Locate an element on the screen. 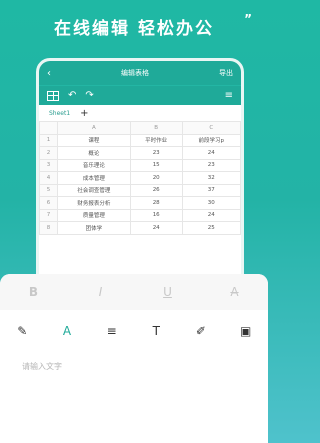 Image resolution: width=320 pixels, height=443 pixels. row-number: 5 is located at coordinates (48, 190).